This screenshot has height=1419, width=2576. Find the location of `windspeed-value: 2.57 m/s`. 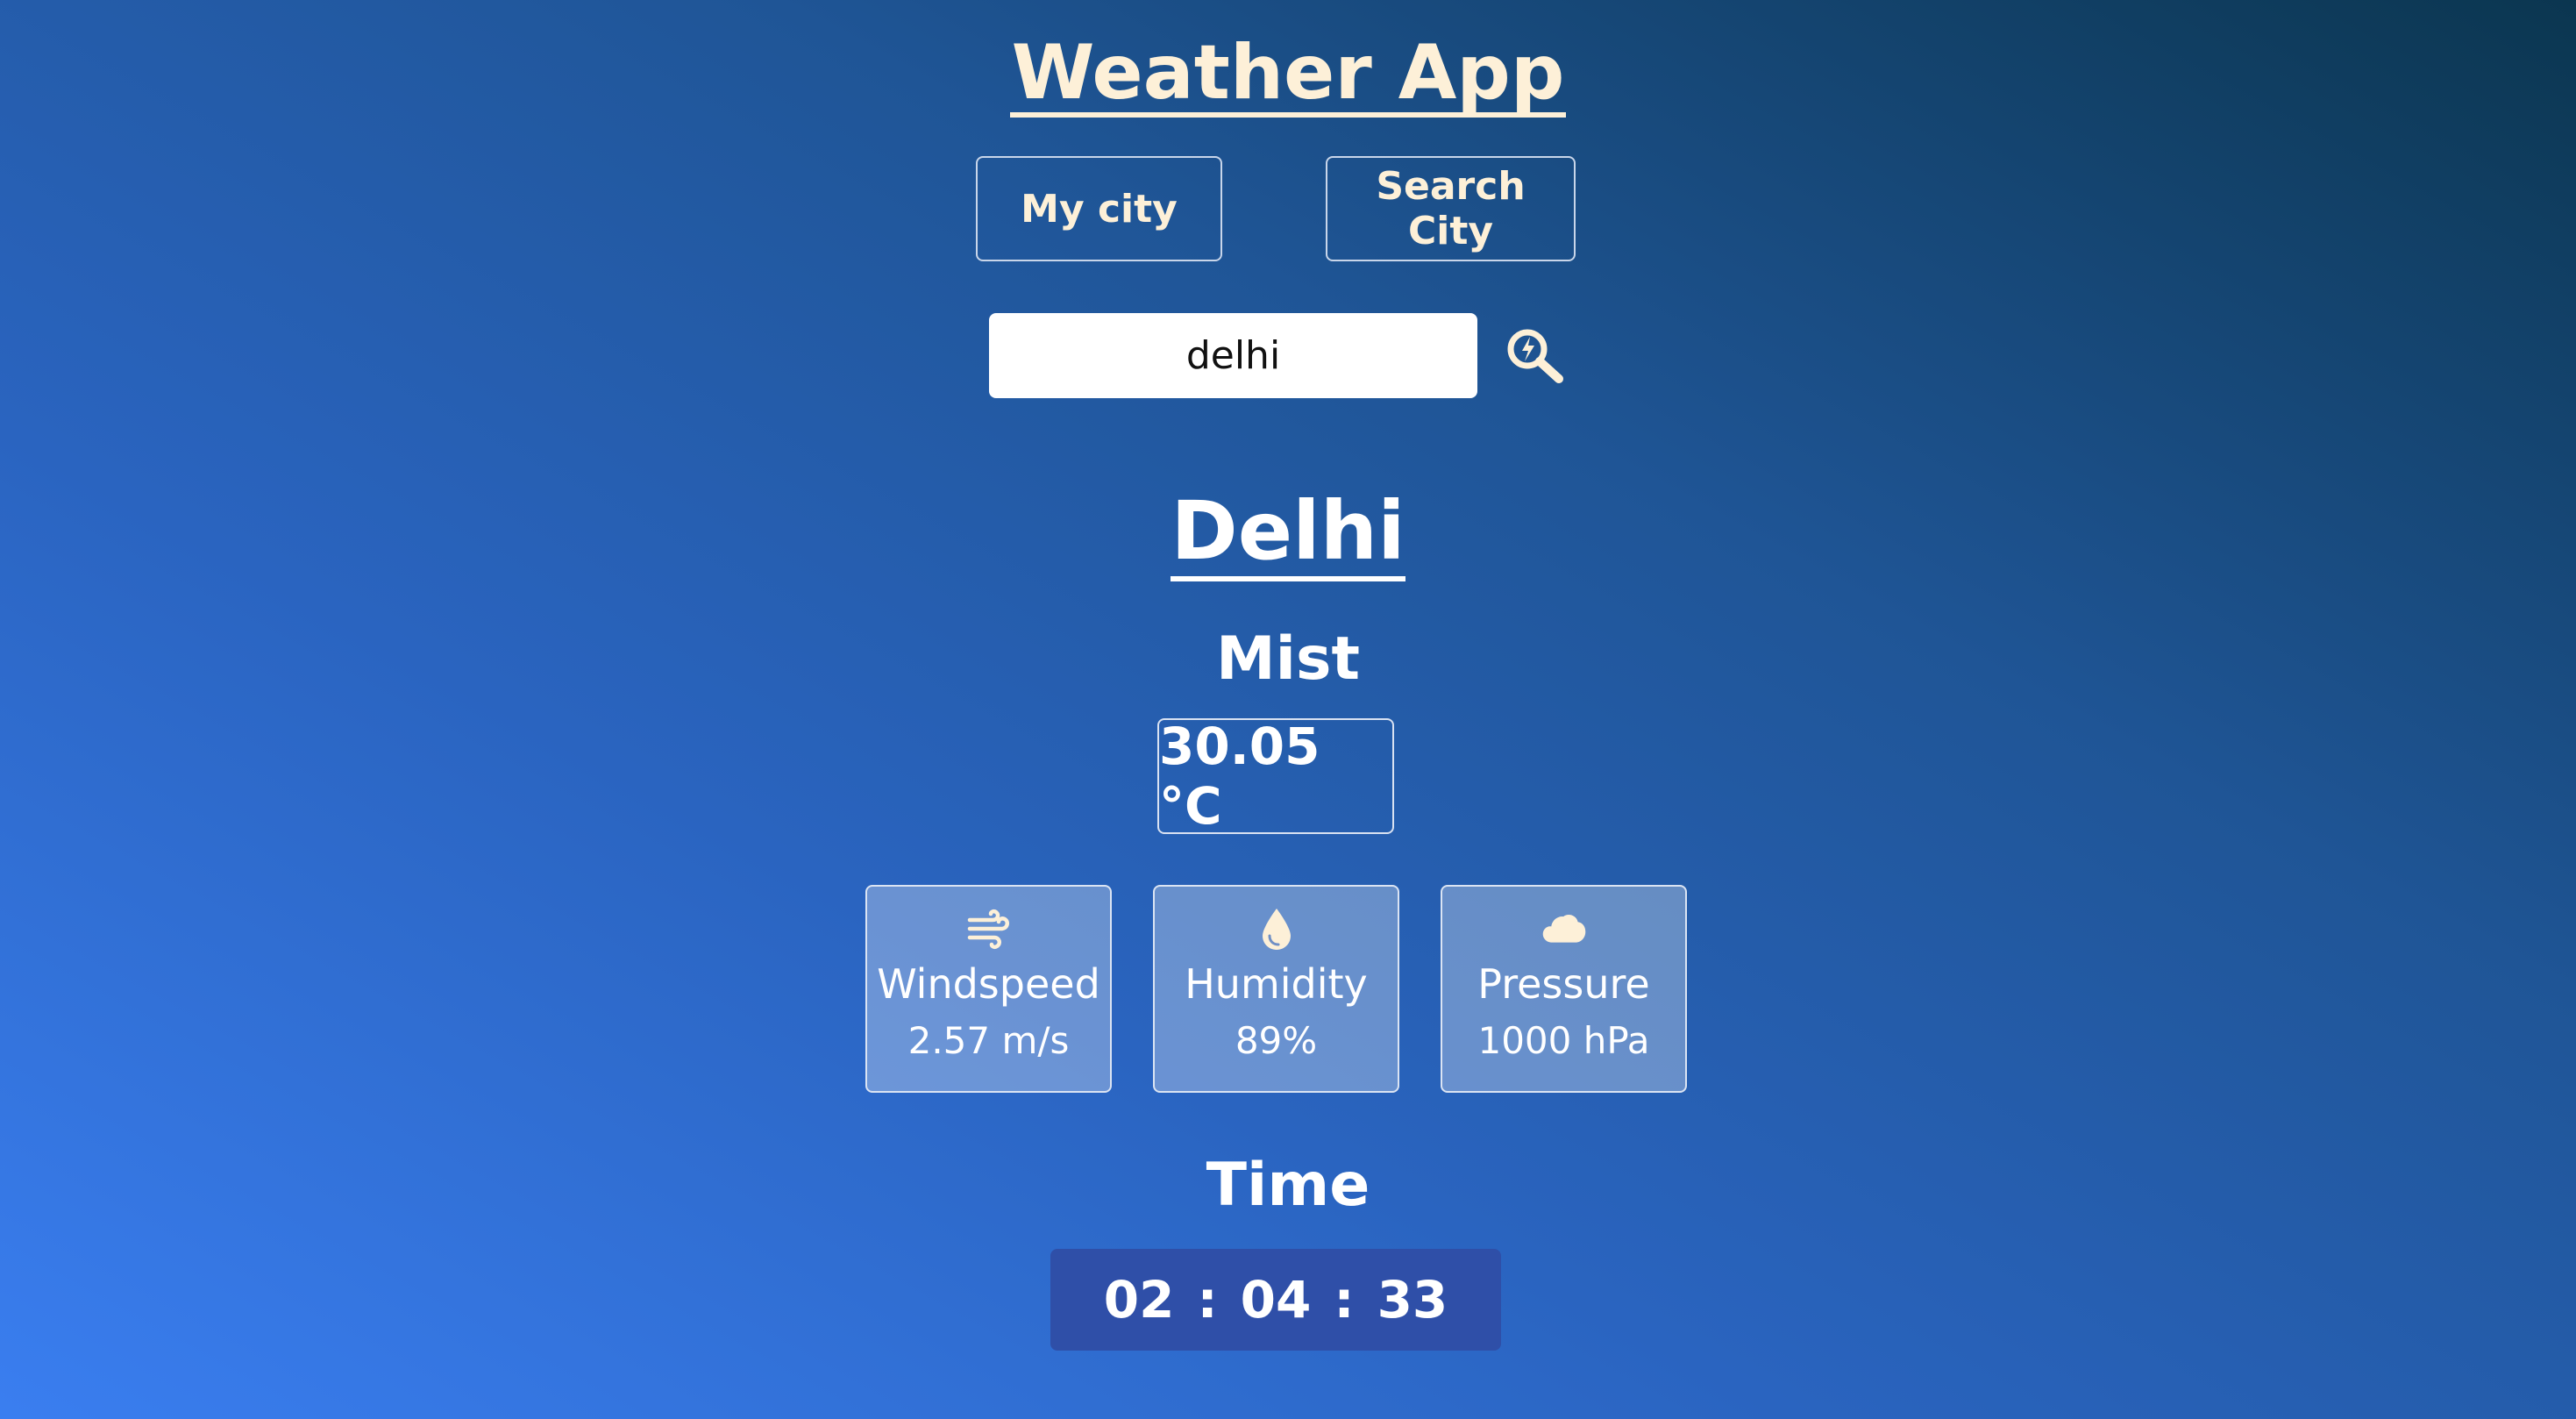

windspeed-value: 2.57 m/s is located at coordinates (988, 1041).